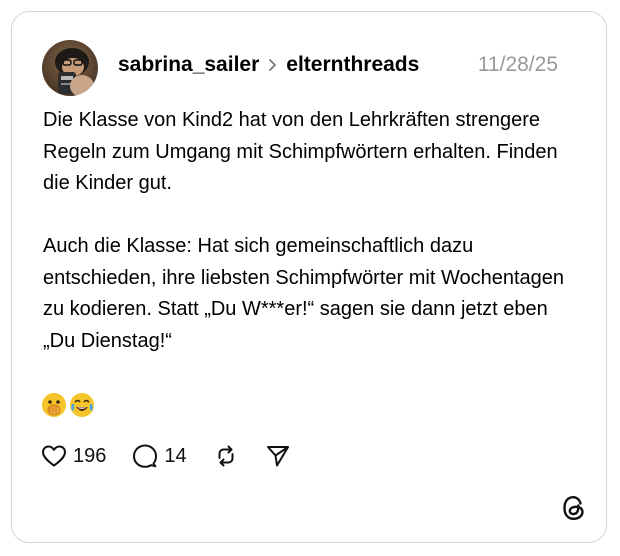 Image resolution: width=620 pixels, height=556 pixels. What do you see at coordinates (352, 65) in the screenshot?
I see `channel-name: elternthreads` at bounding box center [352, 65].